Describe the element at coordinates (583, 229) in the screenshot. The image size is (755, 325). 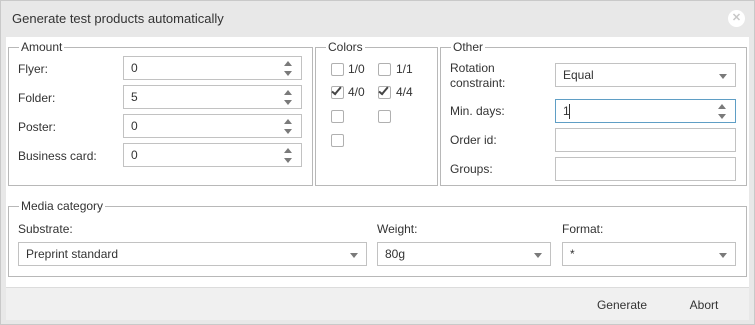
I see `format-label: Format:` at that location.